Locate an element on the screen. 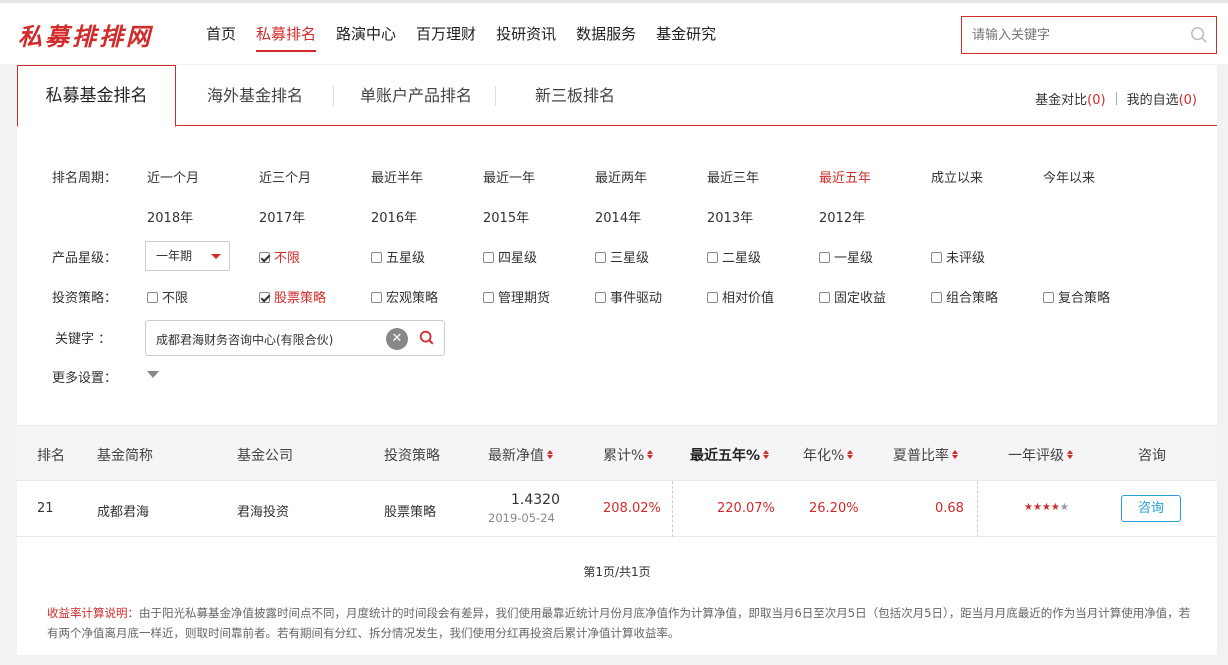 Image resolution: width=1228 pixels, height=665 pixels. period-option: 近三个月 is located at coordinates (285, 176).